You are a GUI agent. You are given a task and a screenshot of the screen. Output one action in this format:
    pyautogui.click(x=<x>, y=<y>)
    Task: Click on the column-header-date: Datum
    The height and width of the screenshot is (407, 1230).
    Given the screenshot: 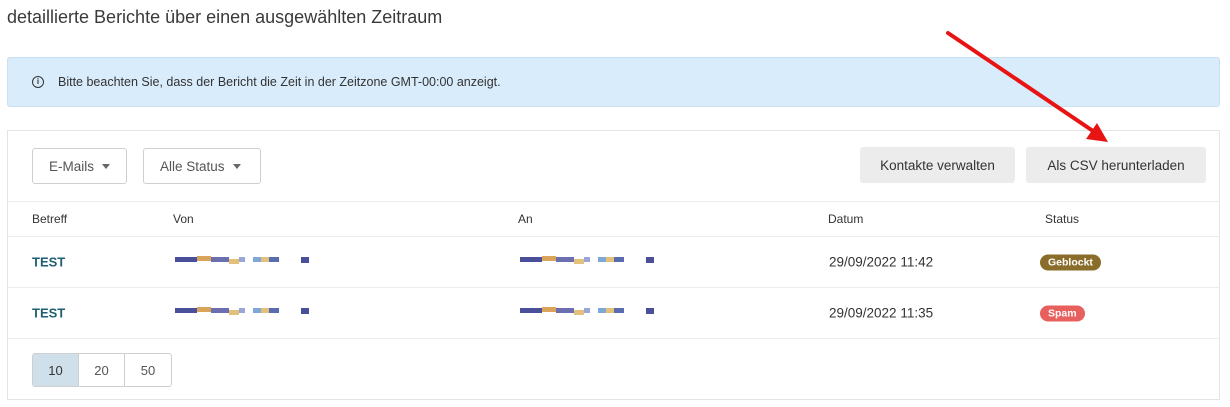 What is the action you would take?
    pyautogui.click(x=845, y=219)
    